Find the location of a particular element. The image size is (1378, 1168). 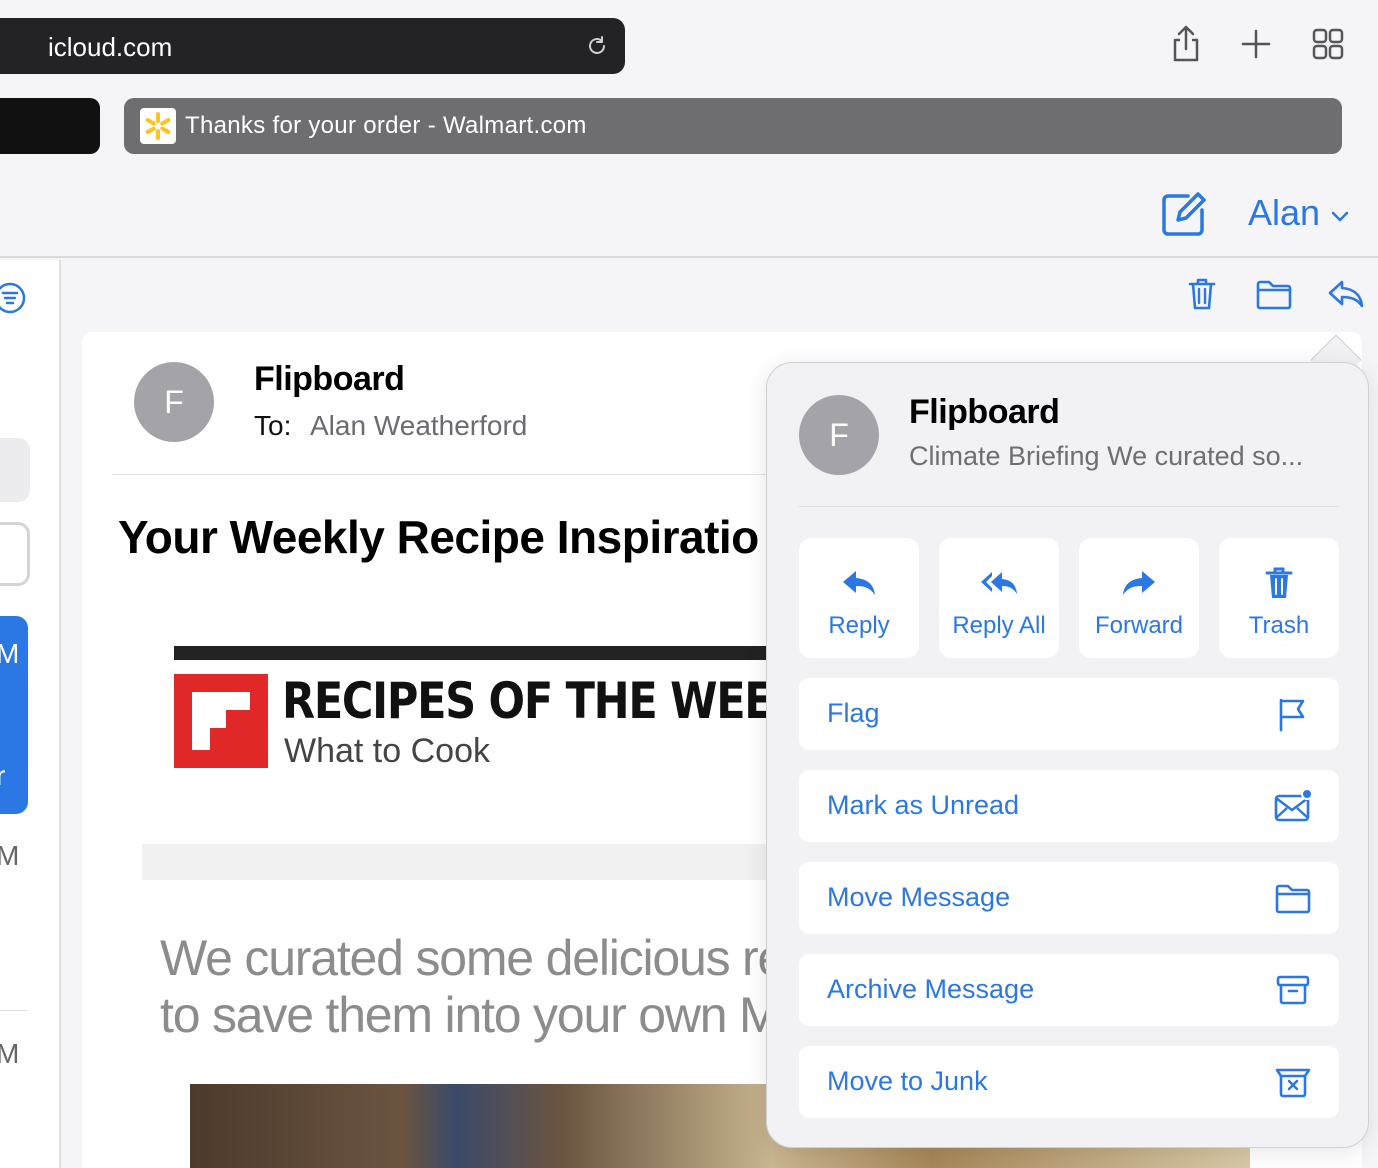

flag-label: Flag is located at coordinates (853, 713).